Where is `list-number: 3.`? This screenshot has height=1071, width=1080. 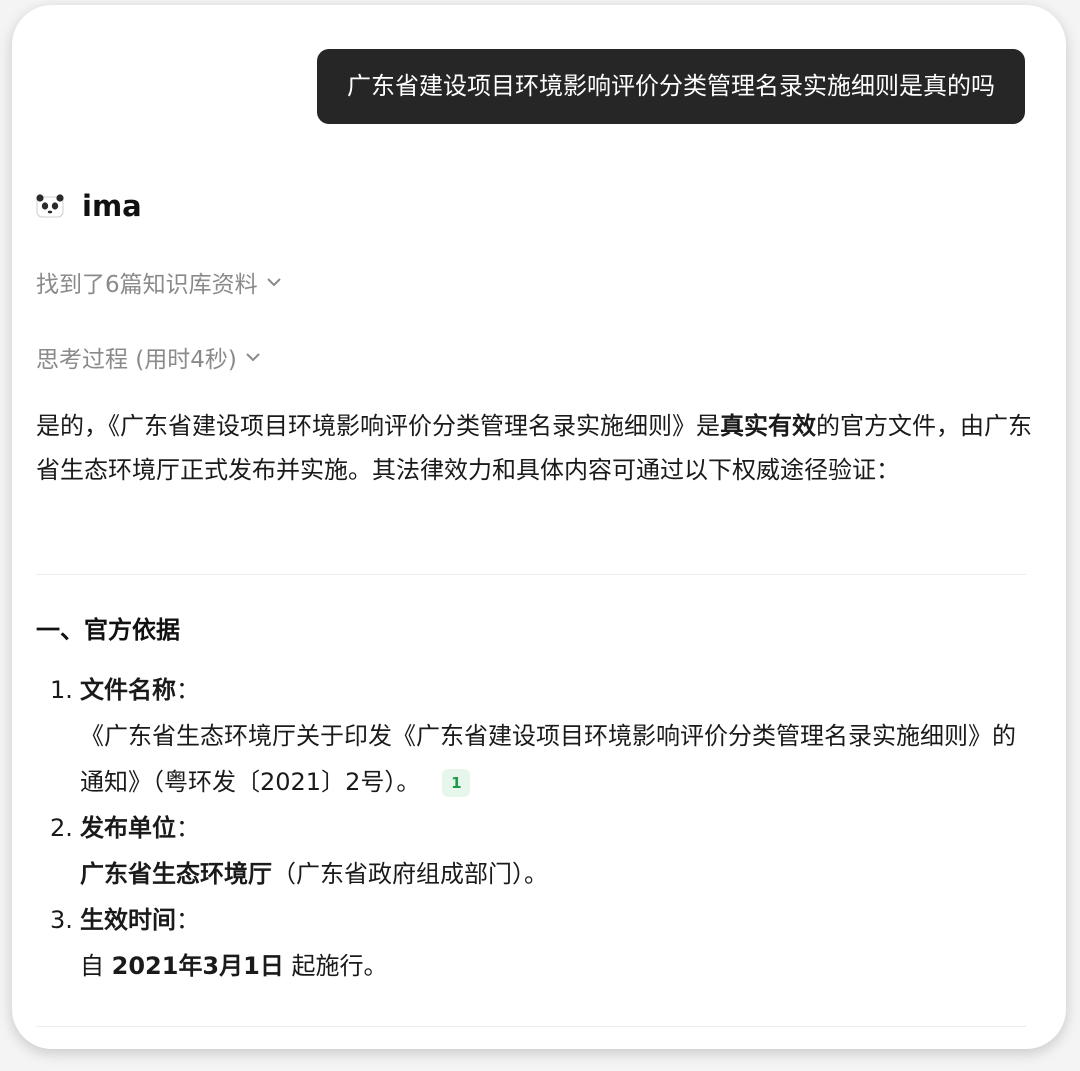 list-number: 3. is located at coordinates (61, 920).